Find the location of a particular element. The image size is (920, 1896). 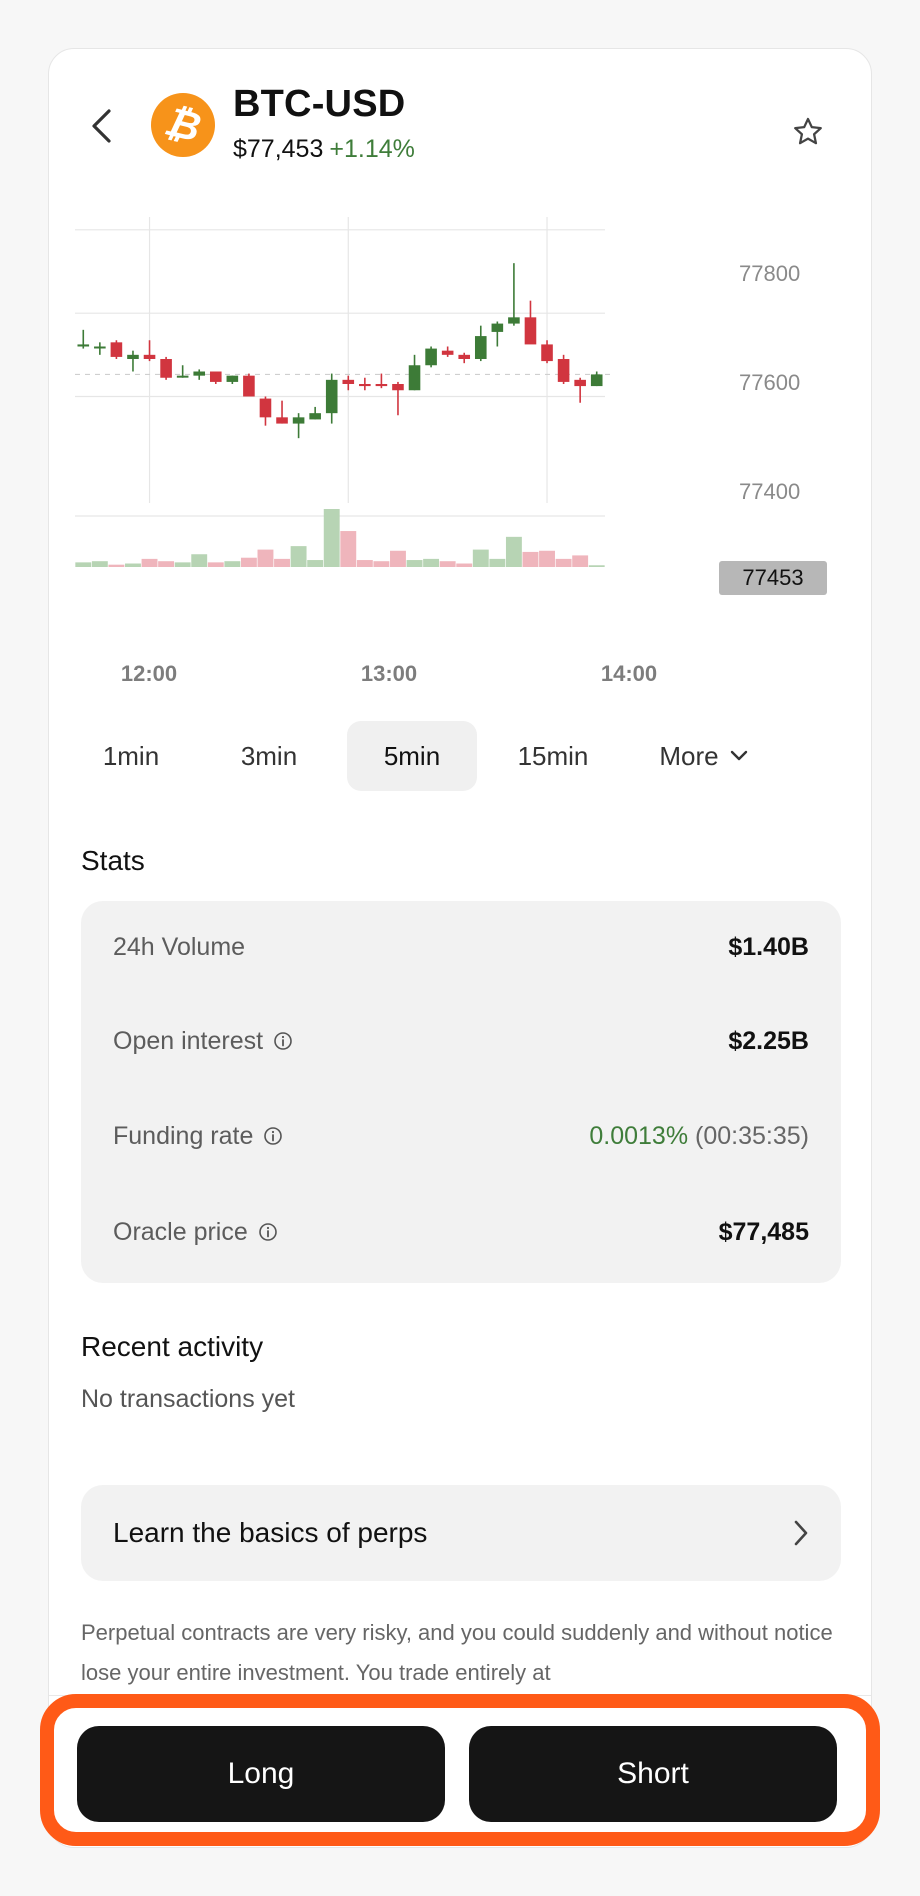

empty-activity-message: No transactions yet is located at coordinates (188, 1399).